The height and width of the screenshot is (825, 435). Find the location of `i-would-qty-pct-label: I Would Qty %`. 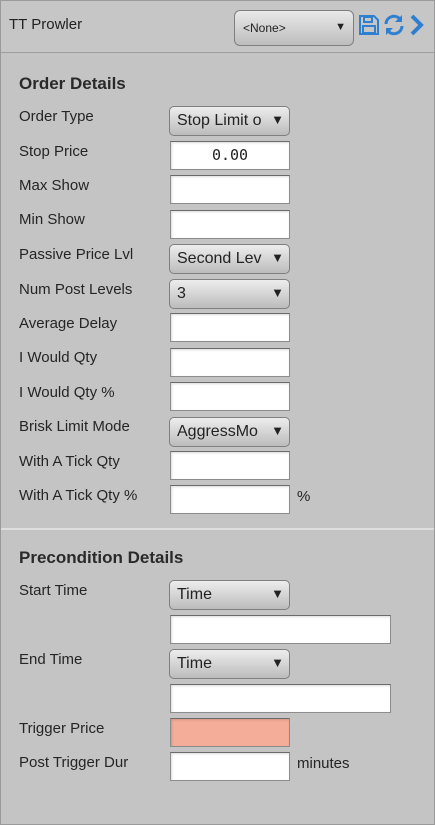

i-would-qty-pct-label: I Would Qty % is located at coordinates (67, 392).